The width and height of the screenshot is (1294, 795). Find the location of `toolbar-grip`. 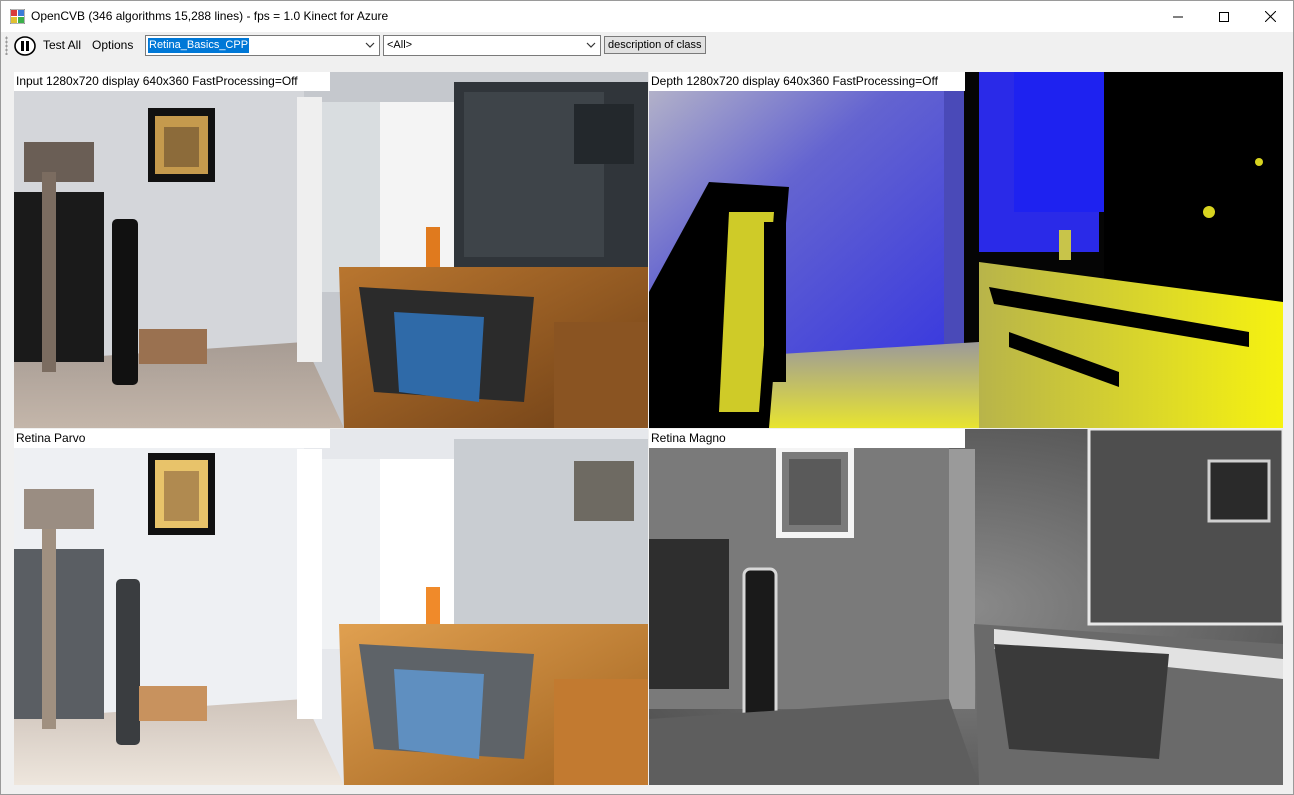

toolbar-grip is located at coordinates (6, 45).